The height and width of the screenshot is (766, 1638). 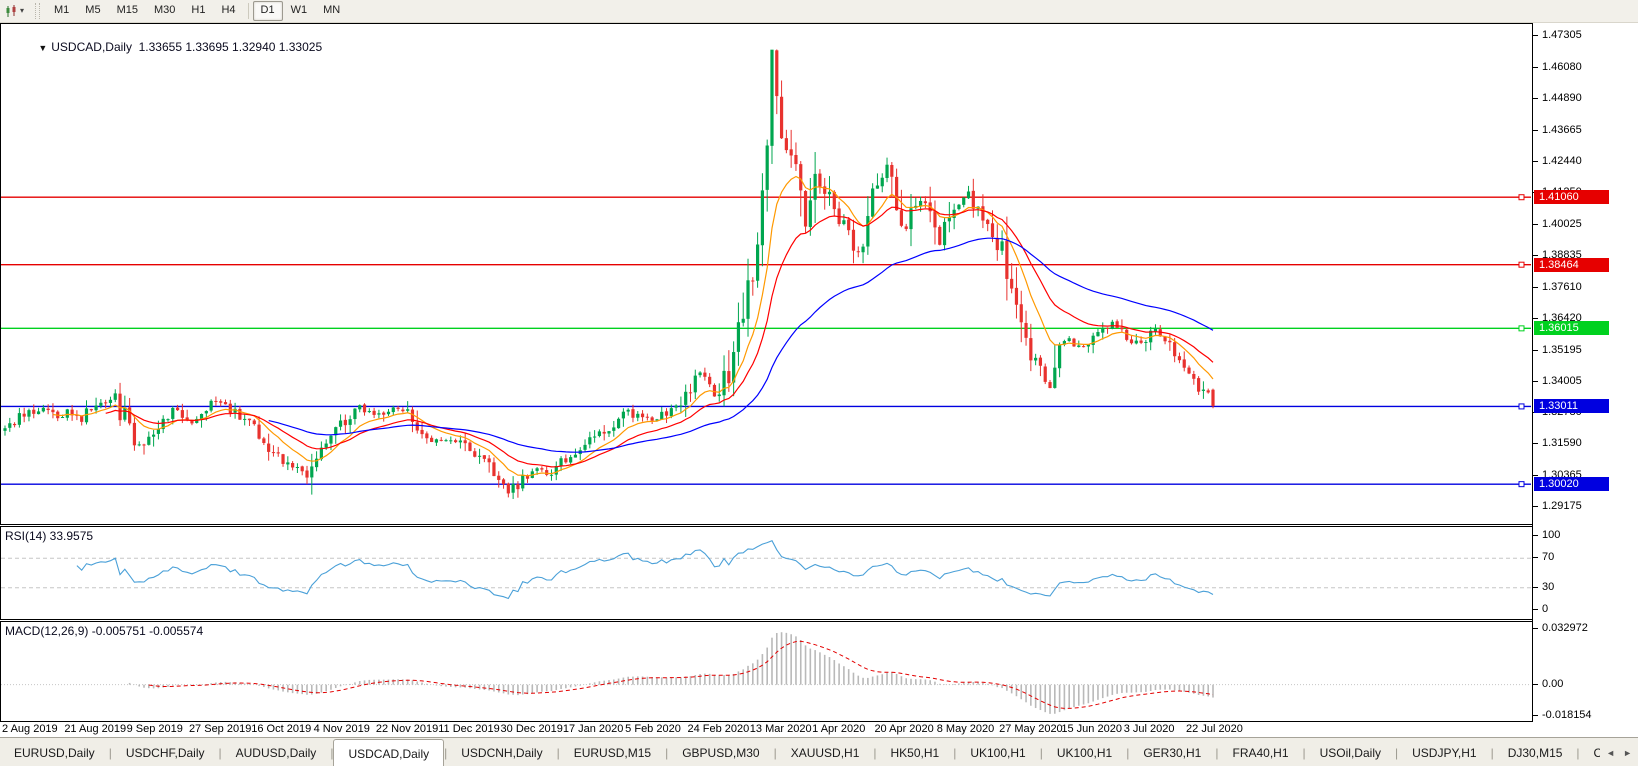 What do you see at coordinates (965, 729) in the screenshot?
I see `date-label: 8 May 2020` at bounding box center [965, 729].